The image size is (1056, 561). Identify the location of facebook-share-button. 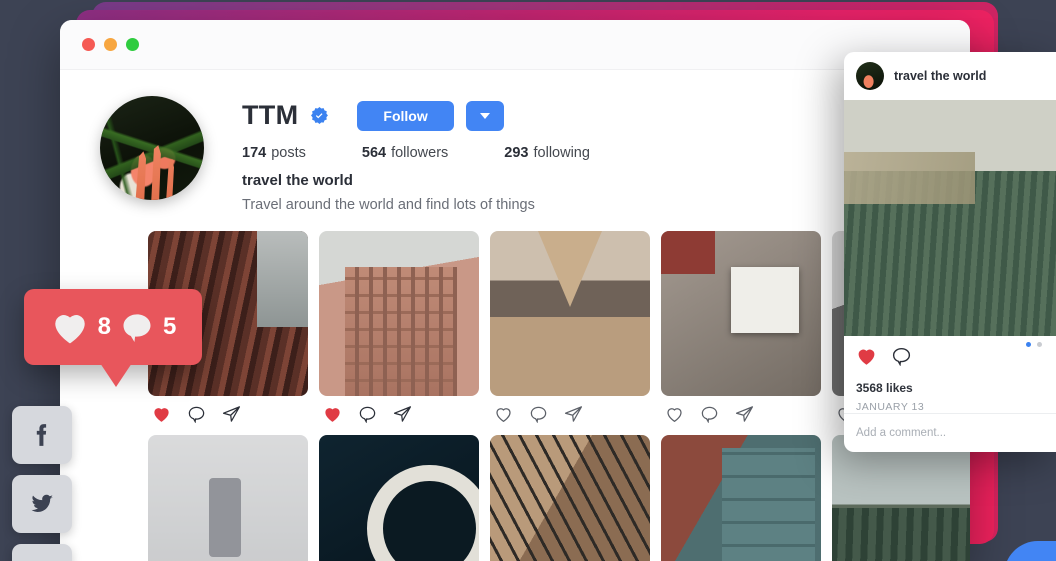
(42, 435).